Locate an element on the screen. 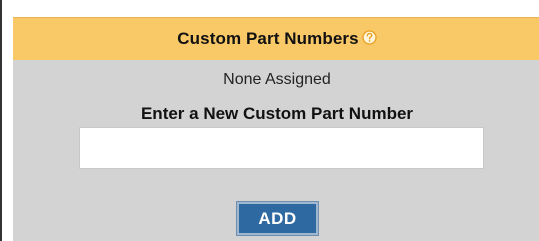  new-part-number-label: Enter a New Custom Part Number is located at coordinates (277, 113).